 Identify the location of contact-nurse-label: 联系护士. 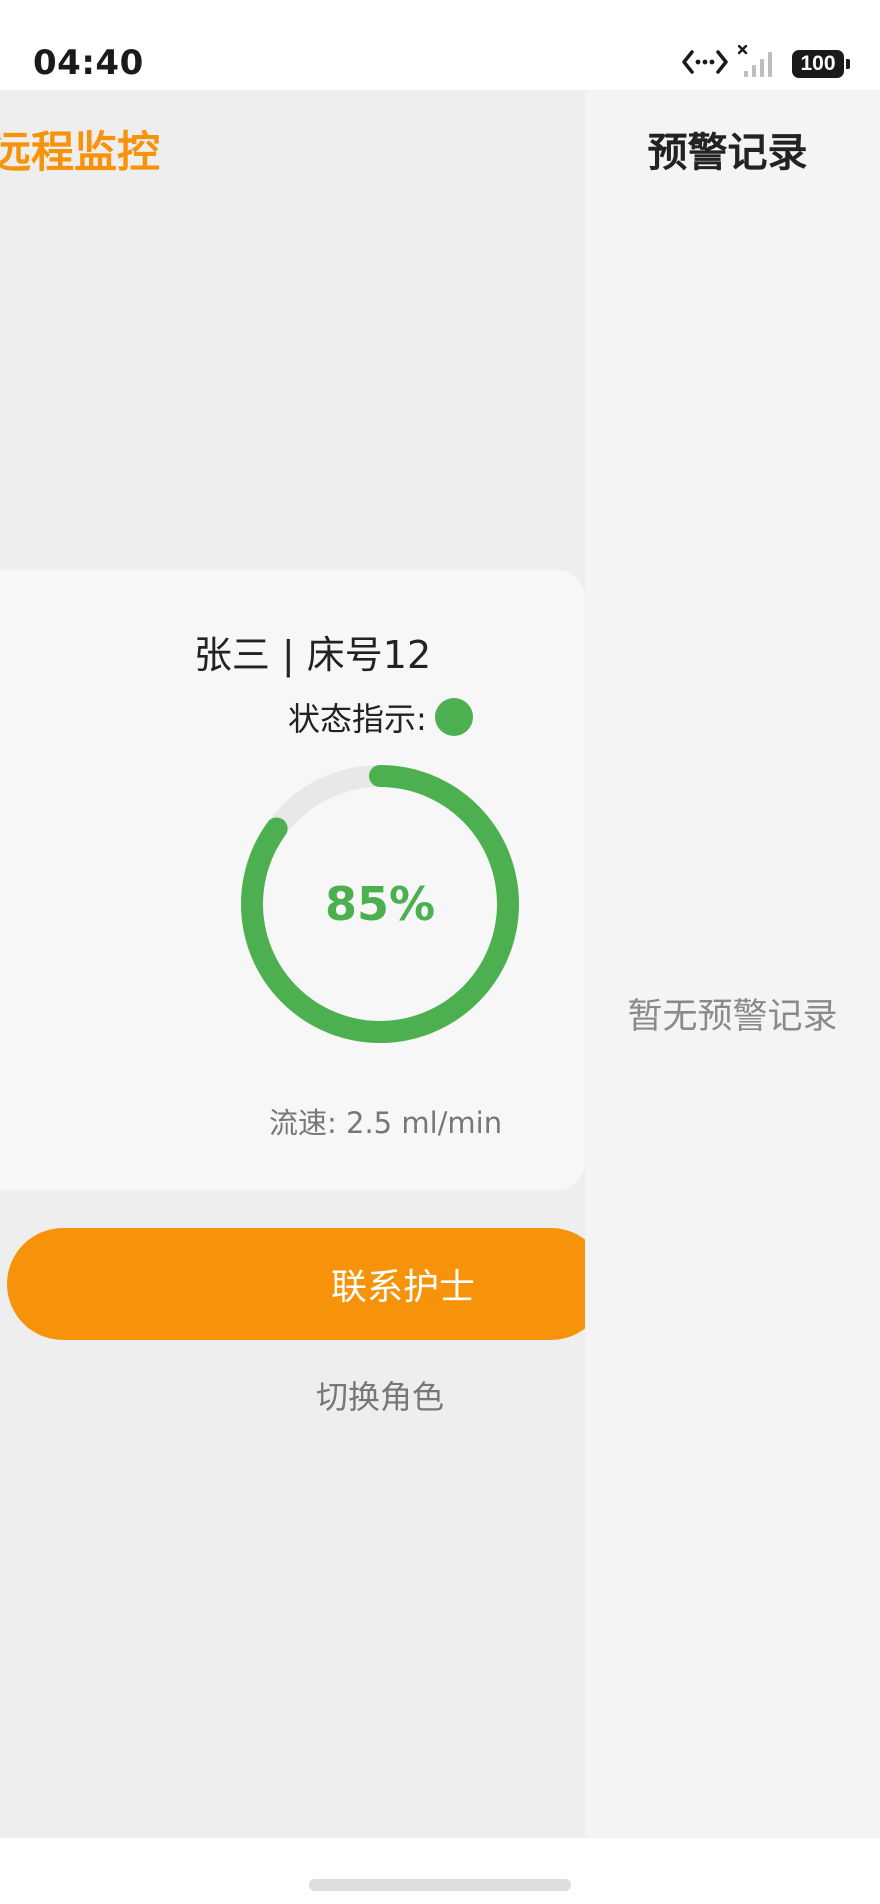
(402, 1287).